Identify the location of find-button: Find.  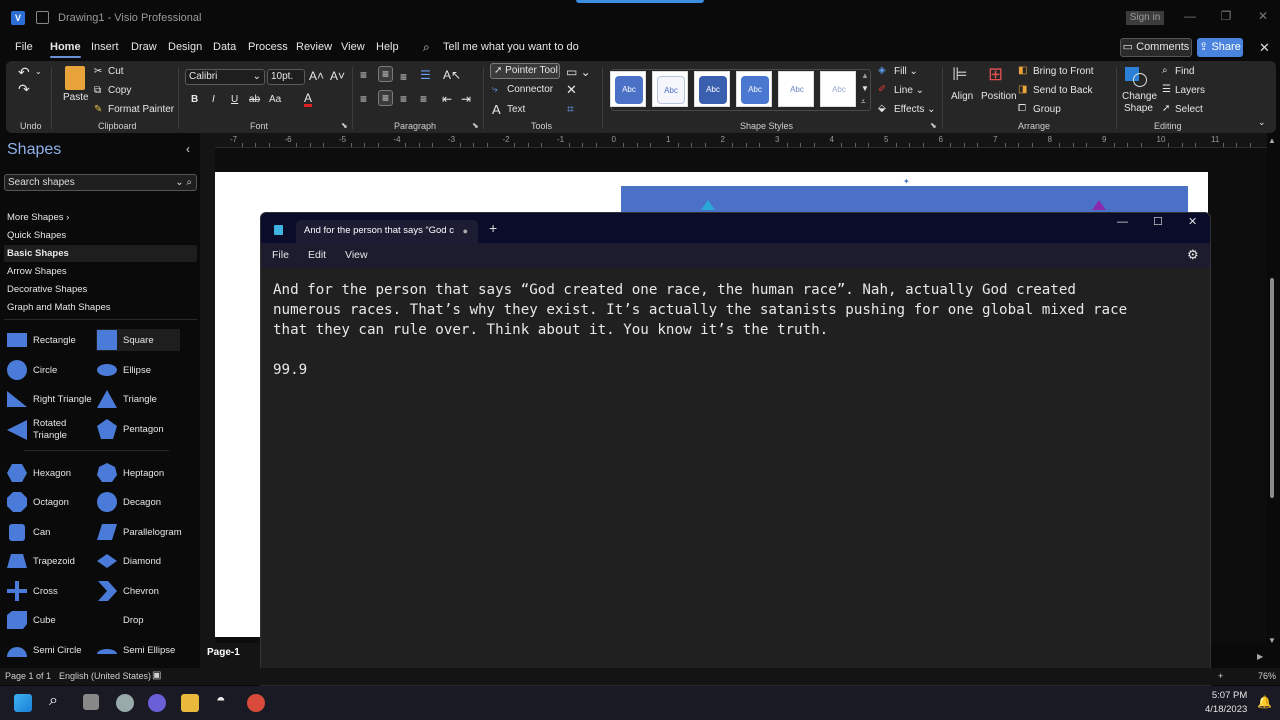
(1184, 71).